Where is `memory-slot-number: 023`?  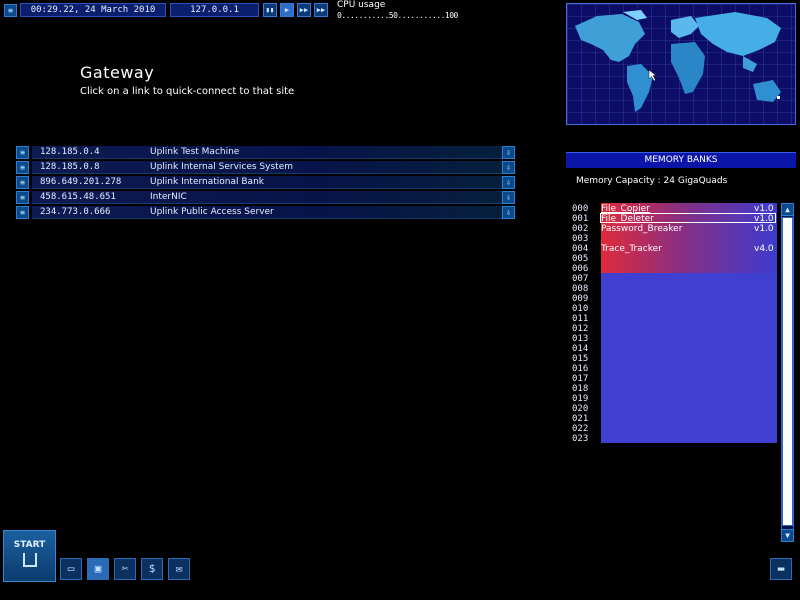 memory-slot-number: 023 is located at coordinates (580, 439).